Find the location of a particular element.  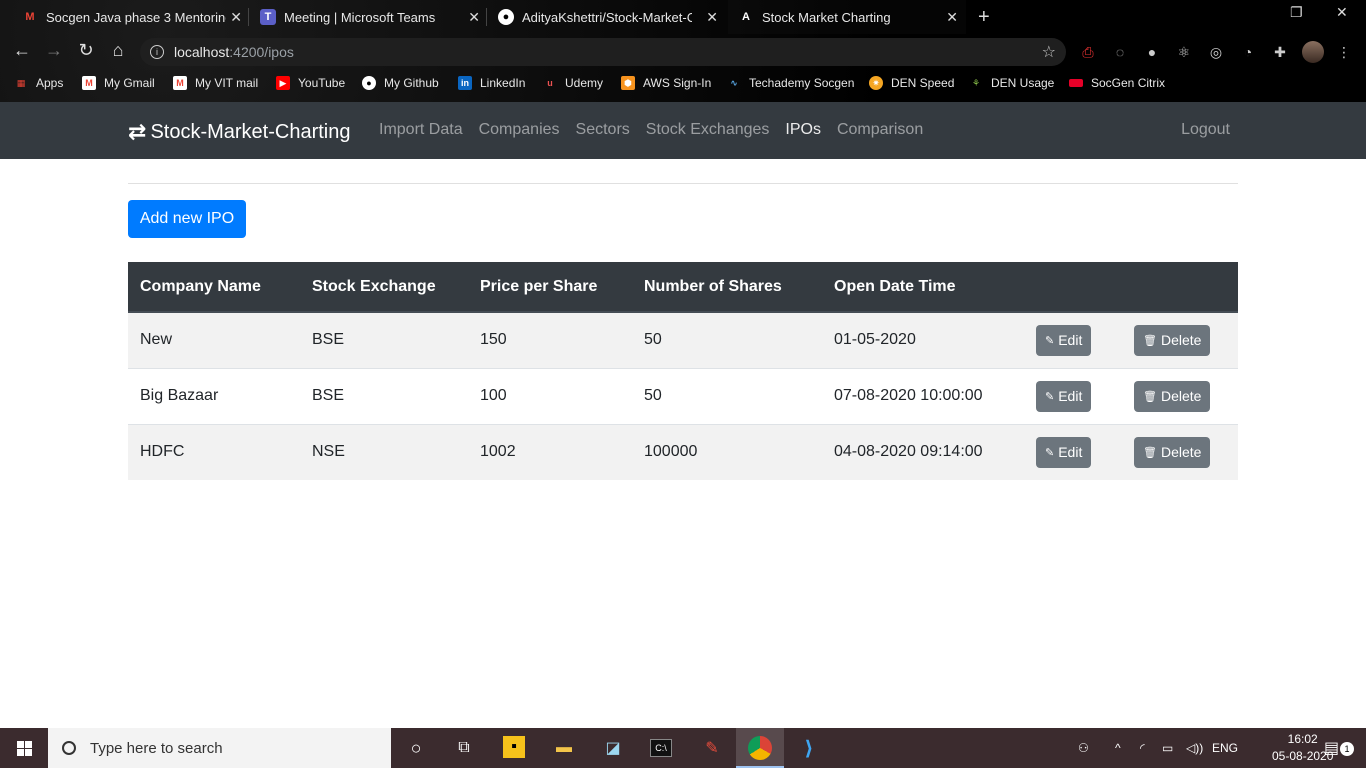

bookmark-udemy: u Udemy is located at coordinates (573, 83).